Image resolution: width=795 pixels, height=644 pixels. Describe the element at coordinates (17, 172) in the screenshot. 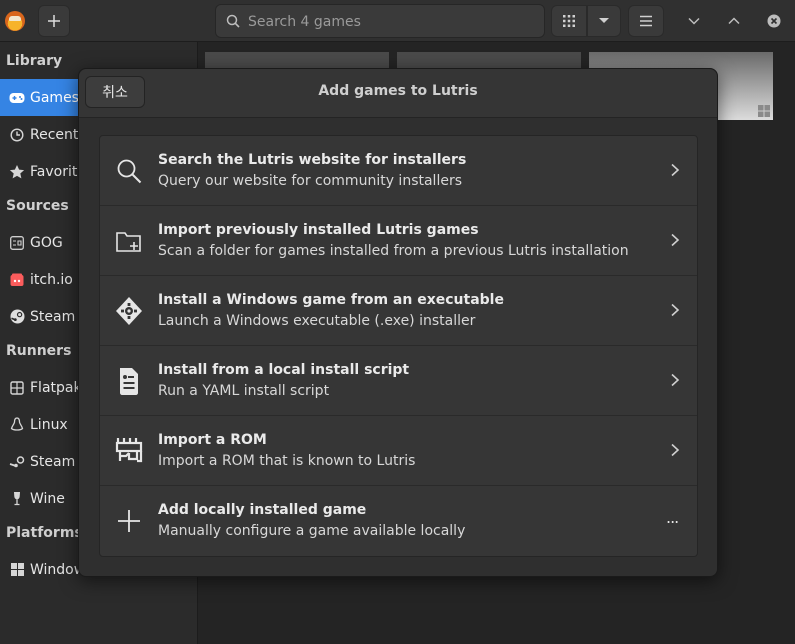

I see `star-icon` at that location.